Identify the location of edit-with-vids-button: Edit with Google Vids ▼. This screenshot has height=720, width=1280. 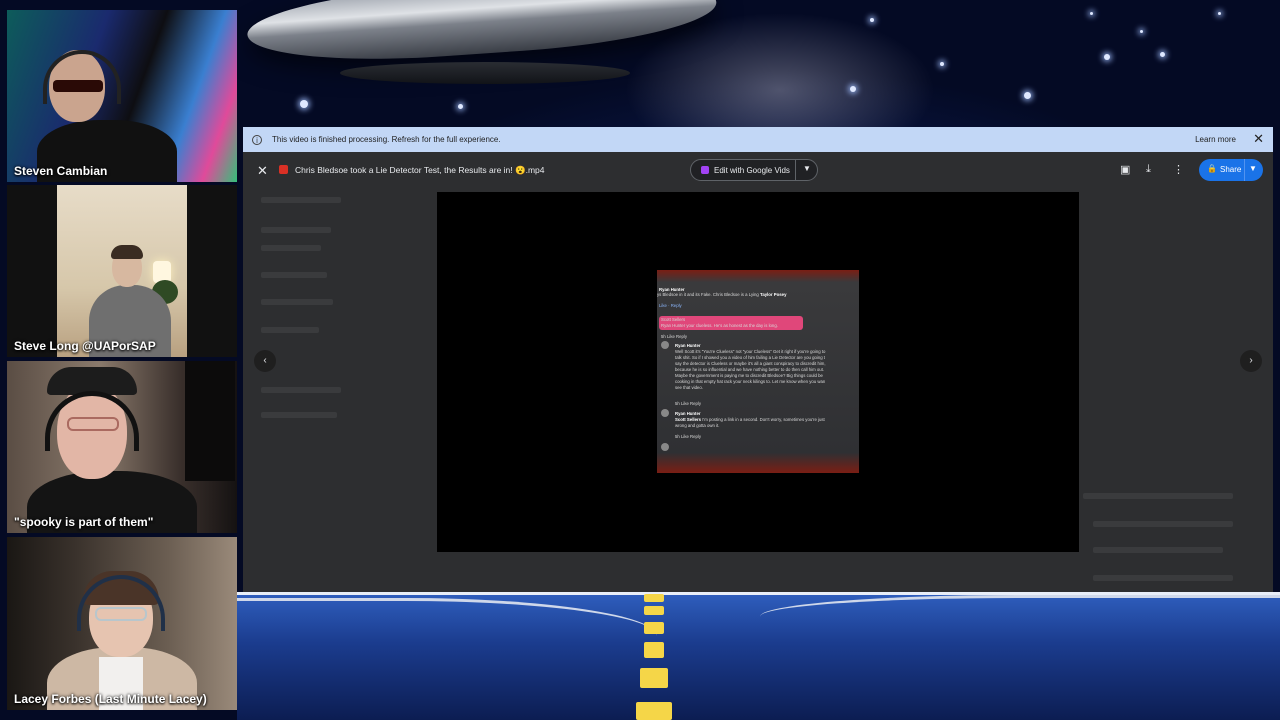
(754, 170).